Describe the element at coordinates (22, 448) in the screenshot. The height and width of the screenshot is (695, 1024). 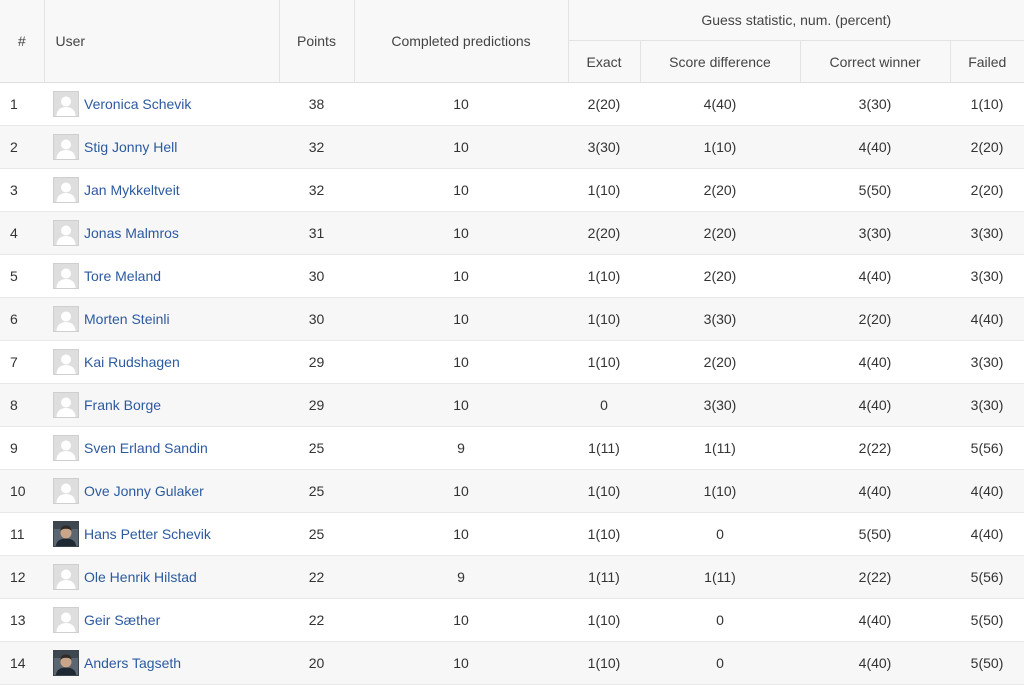
I see `rank-cell: 9` at that location.